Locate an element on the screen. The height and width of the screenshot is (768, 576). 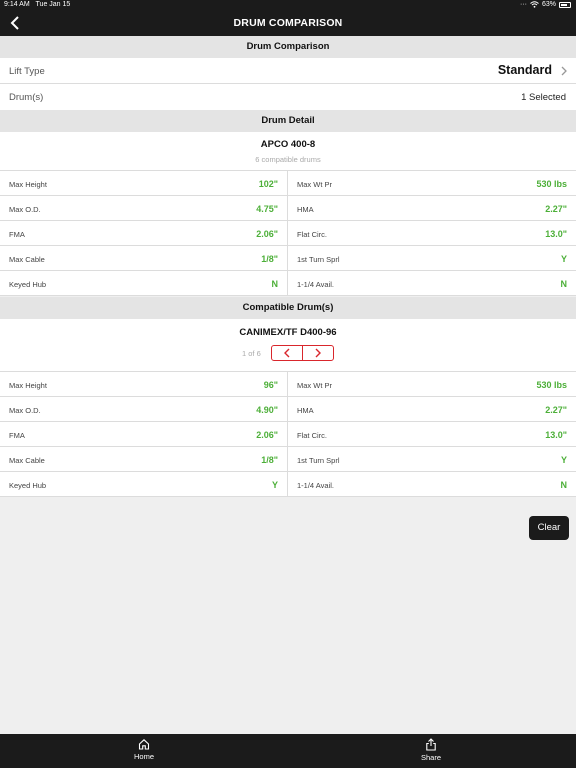
clear-button: Clear is located at coordinates (549, 528).